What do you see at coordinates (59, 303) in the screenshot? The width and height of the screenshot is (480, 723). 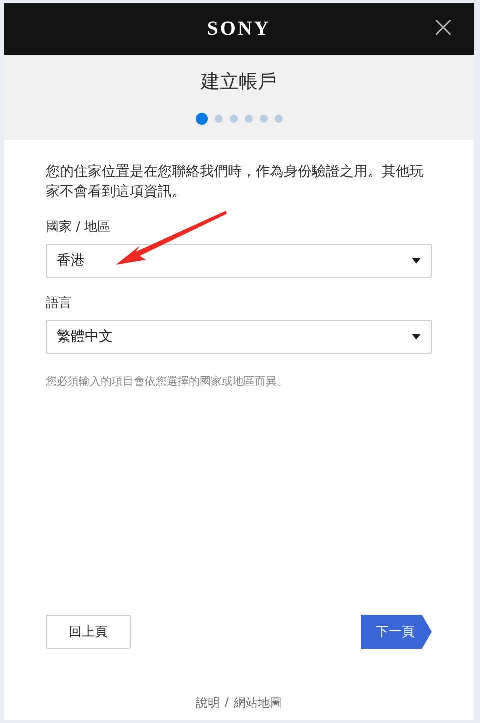 I see `field-label: 語言` at bounding box center [59, 303].